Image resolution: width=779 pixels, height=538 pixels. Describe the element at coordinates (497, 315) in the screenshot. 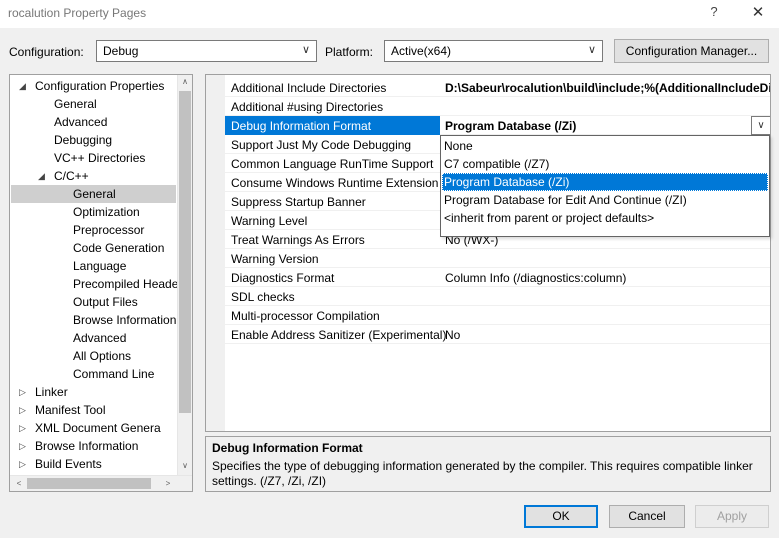

I see `property-row: Multi-processor Compilation` at that location.